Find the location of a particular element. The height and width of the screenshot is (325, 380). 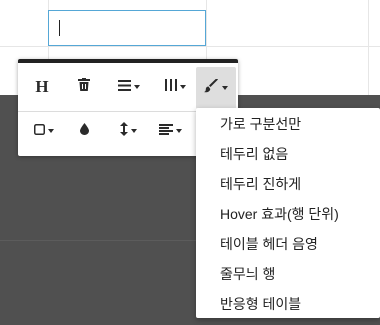

square-icon is located at coordinates (39, 131).